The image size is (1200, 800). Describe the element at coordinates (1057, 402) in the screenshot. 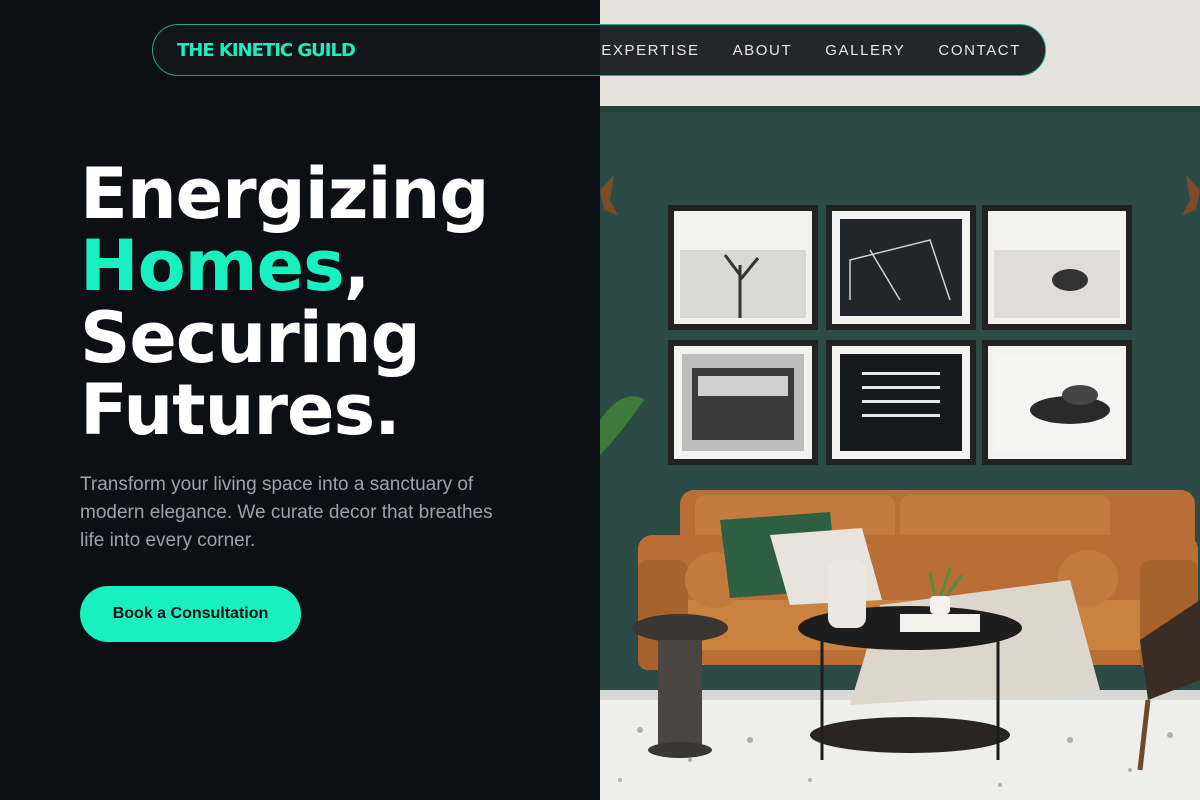

I see `frame-ufo` at that location.